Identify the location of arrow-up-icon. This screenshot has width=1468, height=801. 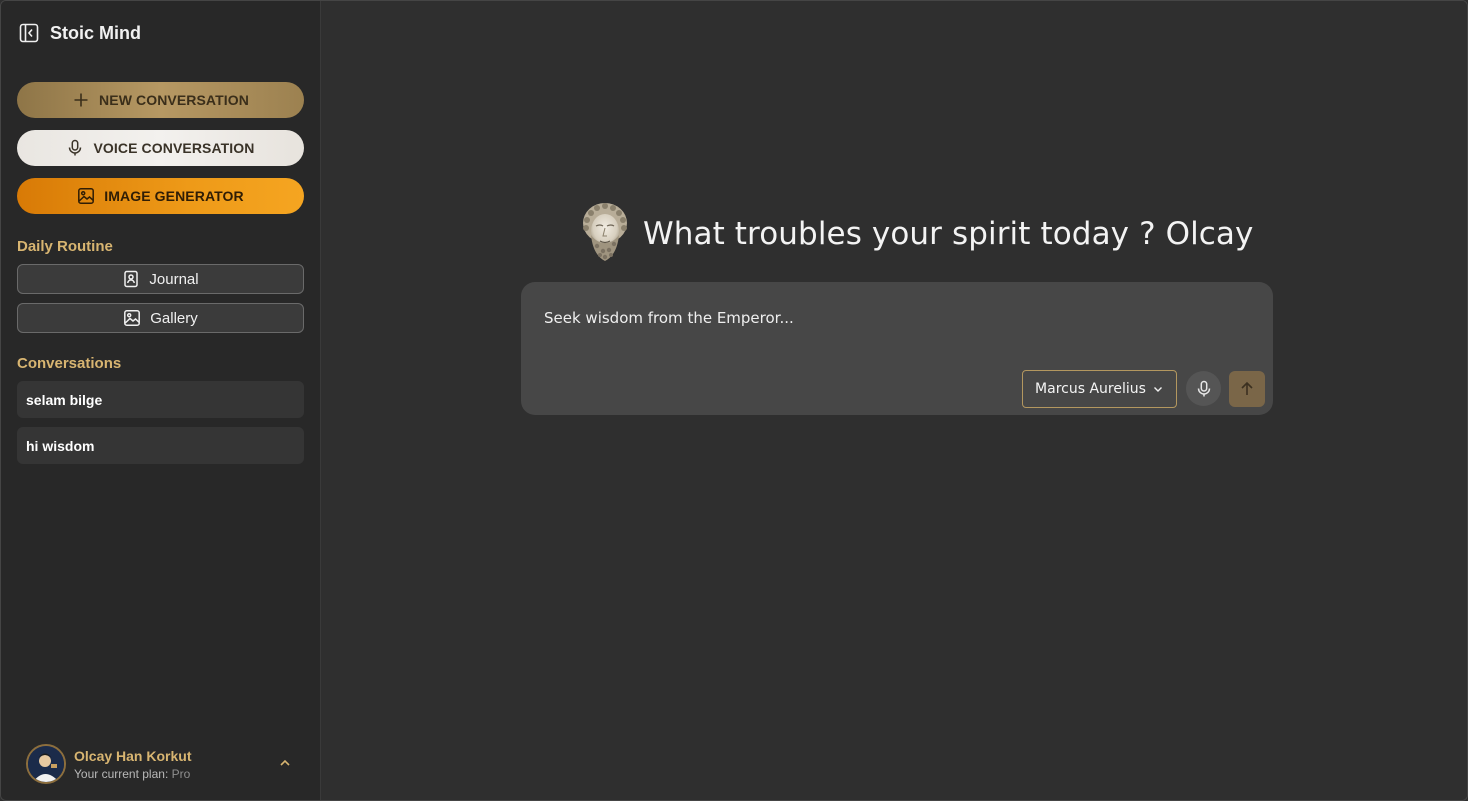
(1247, 389).